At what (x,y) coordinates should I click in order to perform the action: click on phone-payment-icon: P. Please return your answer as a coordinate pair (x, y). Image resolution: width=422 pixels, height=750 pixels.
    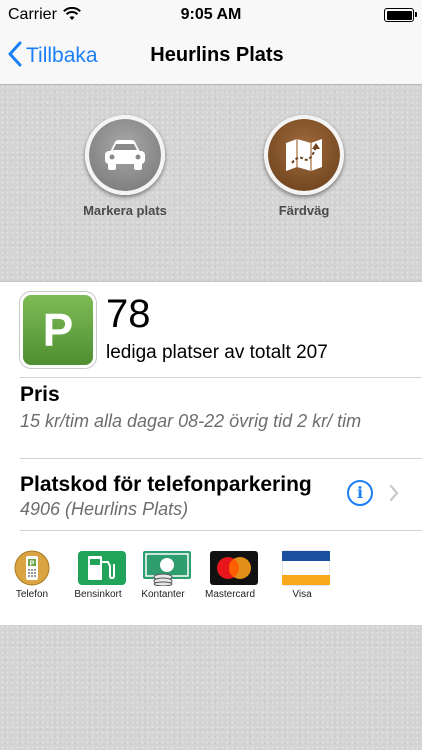
    Looking at the image, I should click on (32, 568).